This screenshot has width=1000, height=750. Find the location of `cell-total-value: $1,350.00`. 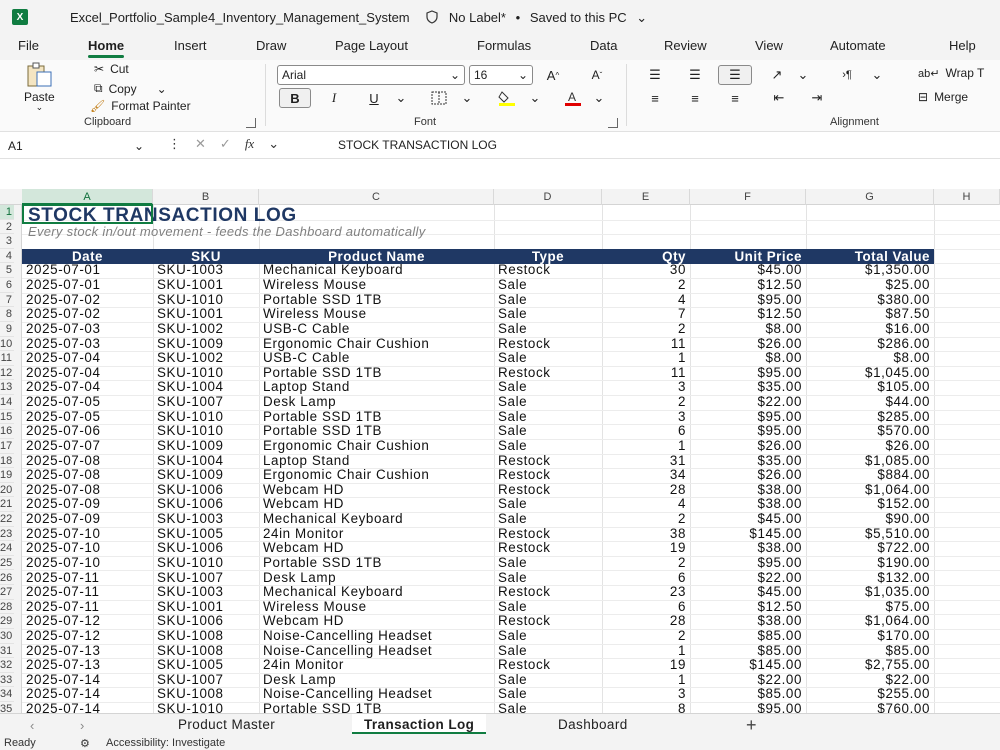

cell-total-value: $1,350.00 is located at coordinates (870, 270).